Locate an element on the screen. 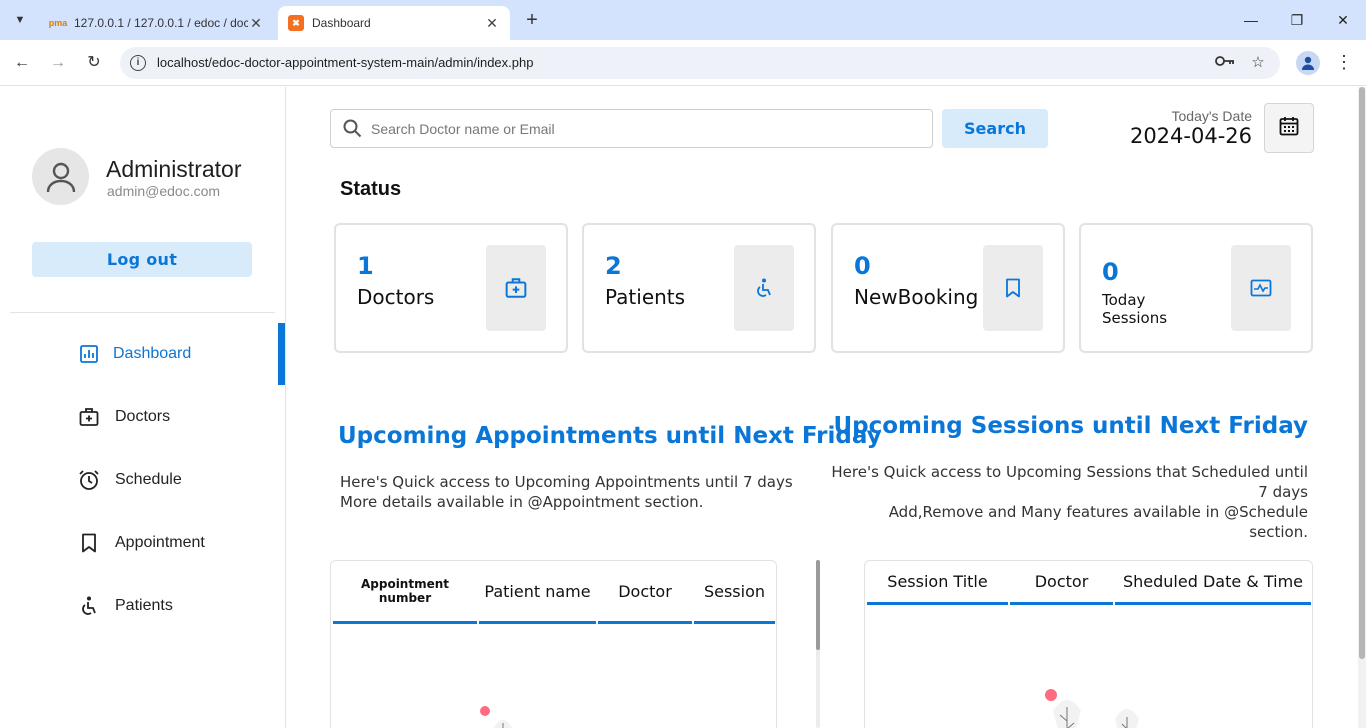 This screenshot has width=1366, height=728. sidebar-item-doctors: Doctors is located at coordinates (143, 417).